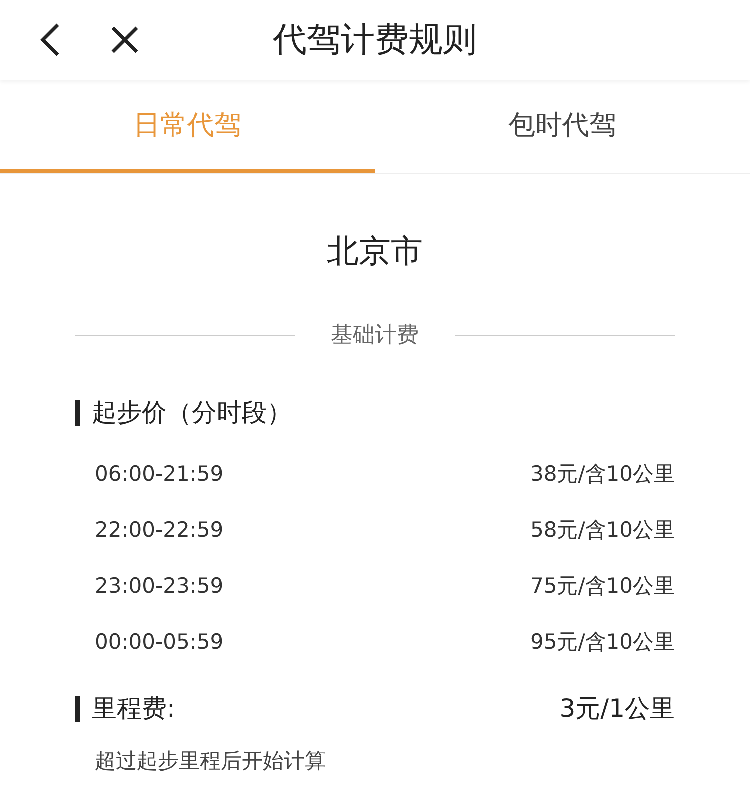  I want to click on price-text: 95元/含10公里, so click(602, 642).